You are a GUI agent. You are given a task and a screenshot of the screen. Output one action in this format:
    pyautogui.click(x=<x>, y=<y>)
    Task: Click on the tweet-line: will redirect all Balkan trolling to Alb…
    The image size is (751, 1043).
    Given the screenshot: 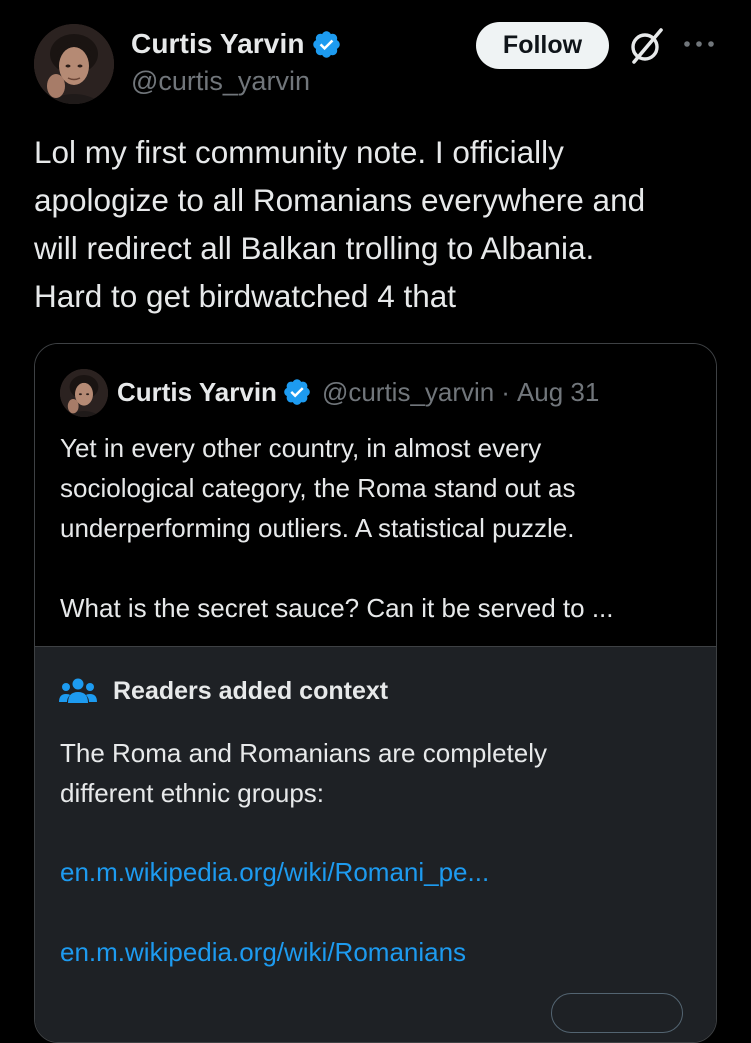 What is the action you would take?
    pyautogui.click(x=314, y=248)
    